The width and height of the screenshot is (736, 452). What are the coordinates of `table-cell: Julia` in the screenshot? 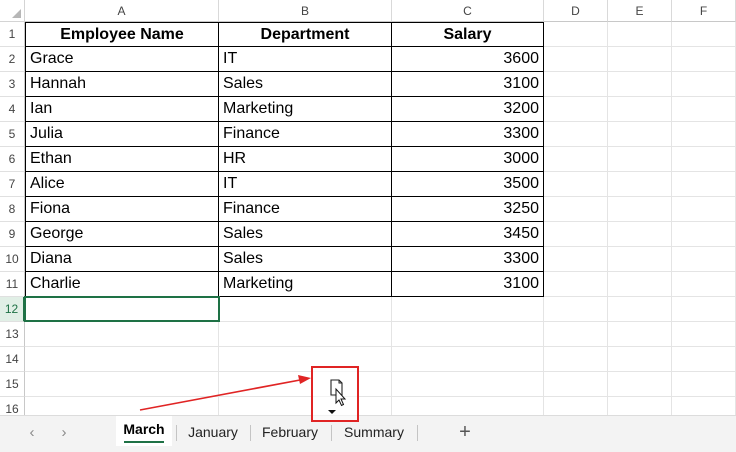 It's located at (122, 134).